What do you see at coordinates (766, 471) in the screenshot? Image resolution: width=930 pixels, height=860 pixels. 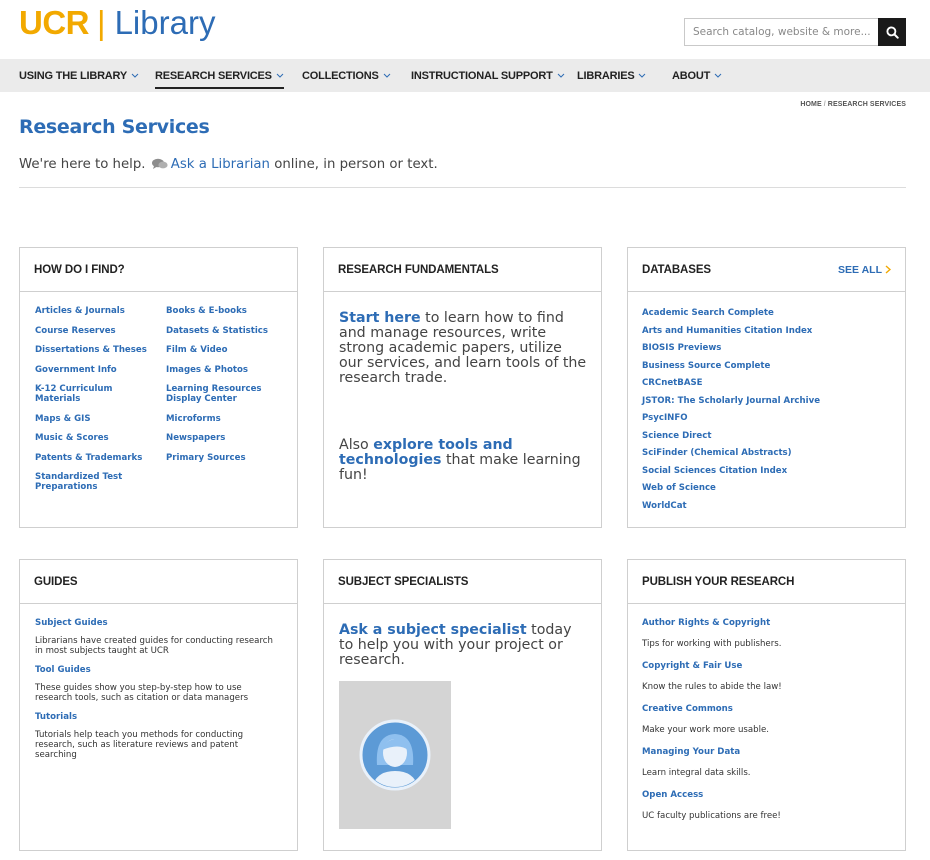 I see `database-link: Social Sciences Citation Index` at bounding box center [766, 471].